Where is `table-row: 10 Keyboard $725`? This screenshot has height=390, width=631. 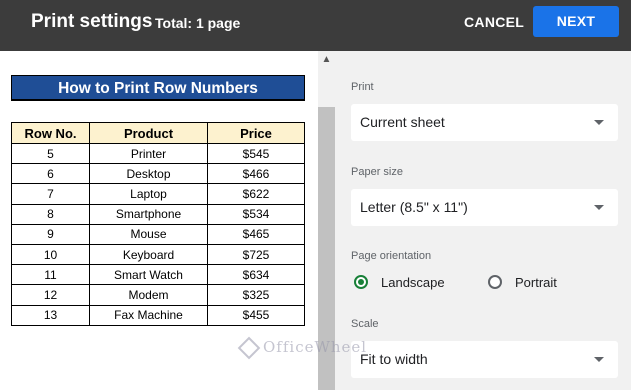
table-row: 10 Keyboard $725 is located at coordinates (158, 254).